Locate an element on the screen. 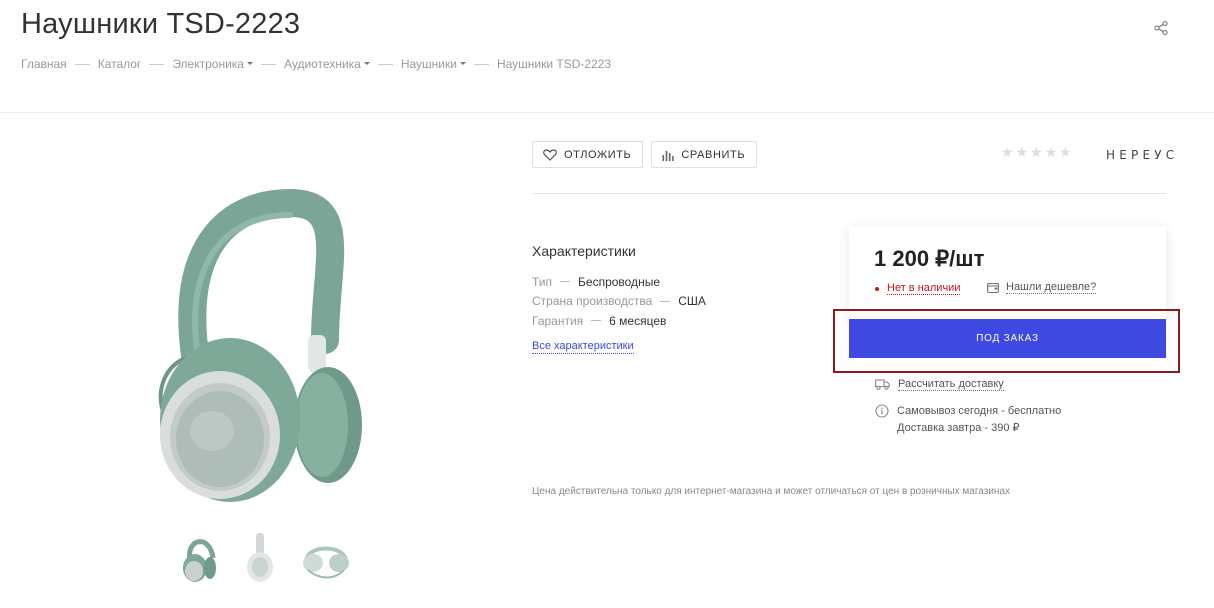  price-card: 1 200 ₽/шт Нет в наличии Нашли дешевле? is located at coordinates (1007, 272).